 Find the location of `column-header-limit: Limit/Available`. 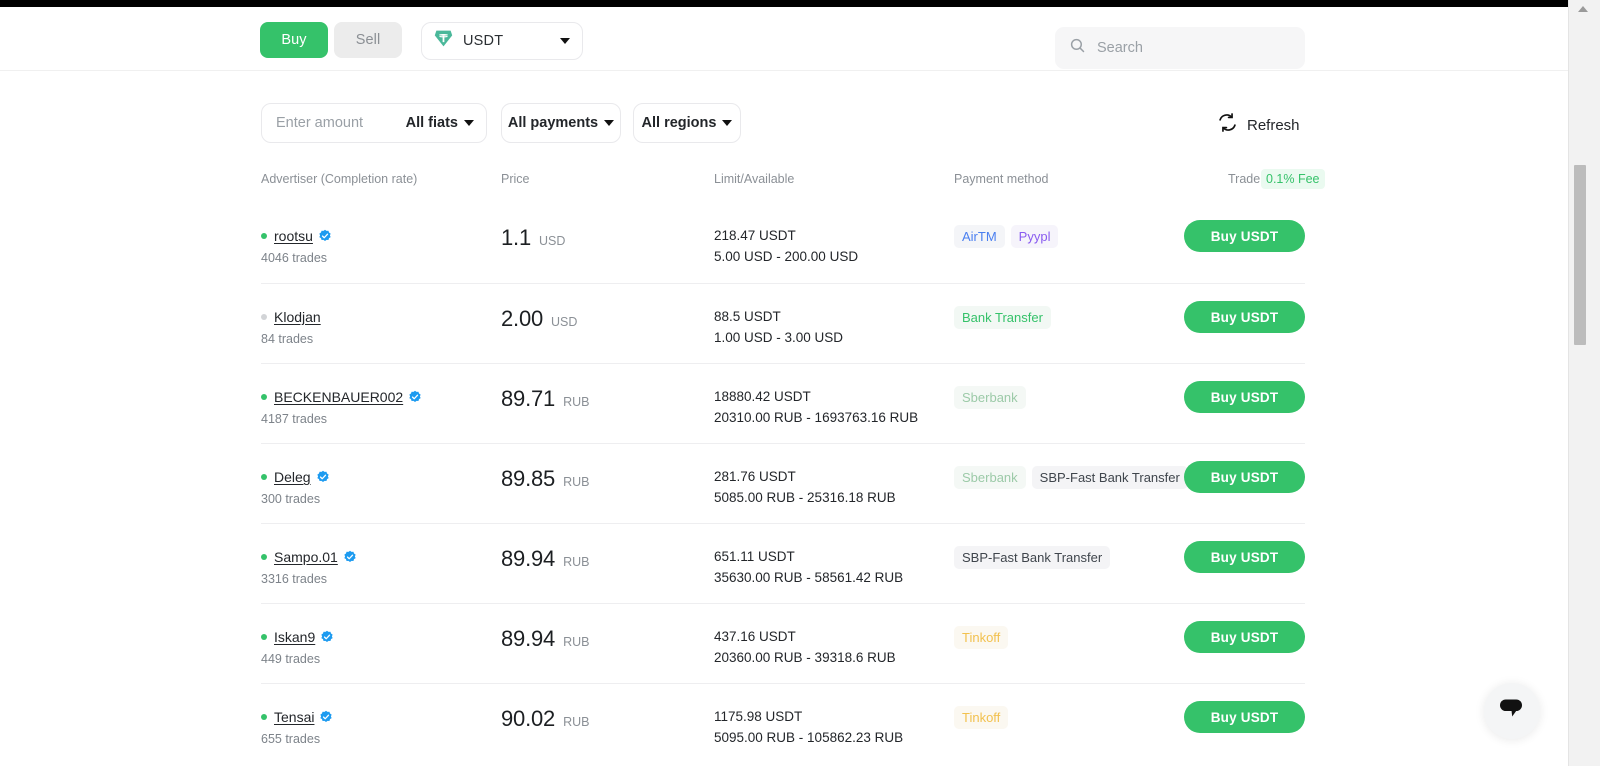

column-header-limit: Limit/Available is located at coordinates (754, 179).